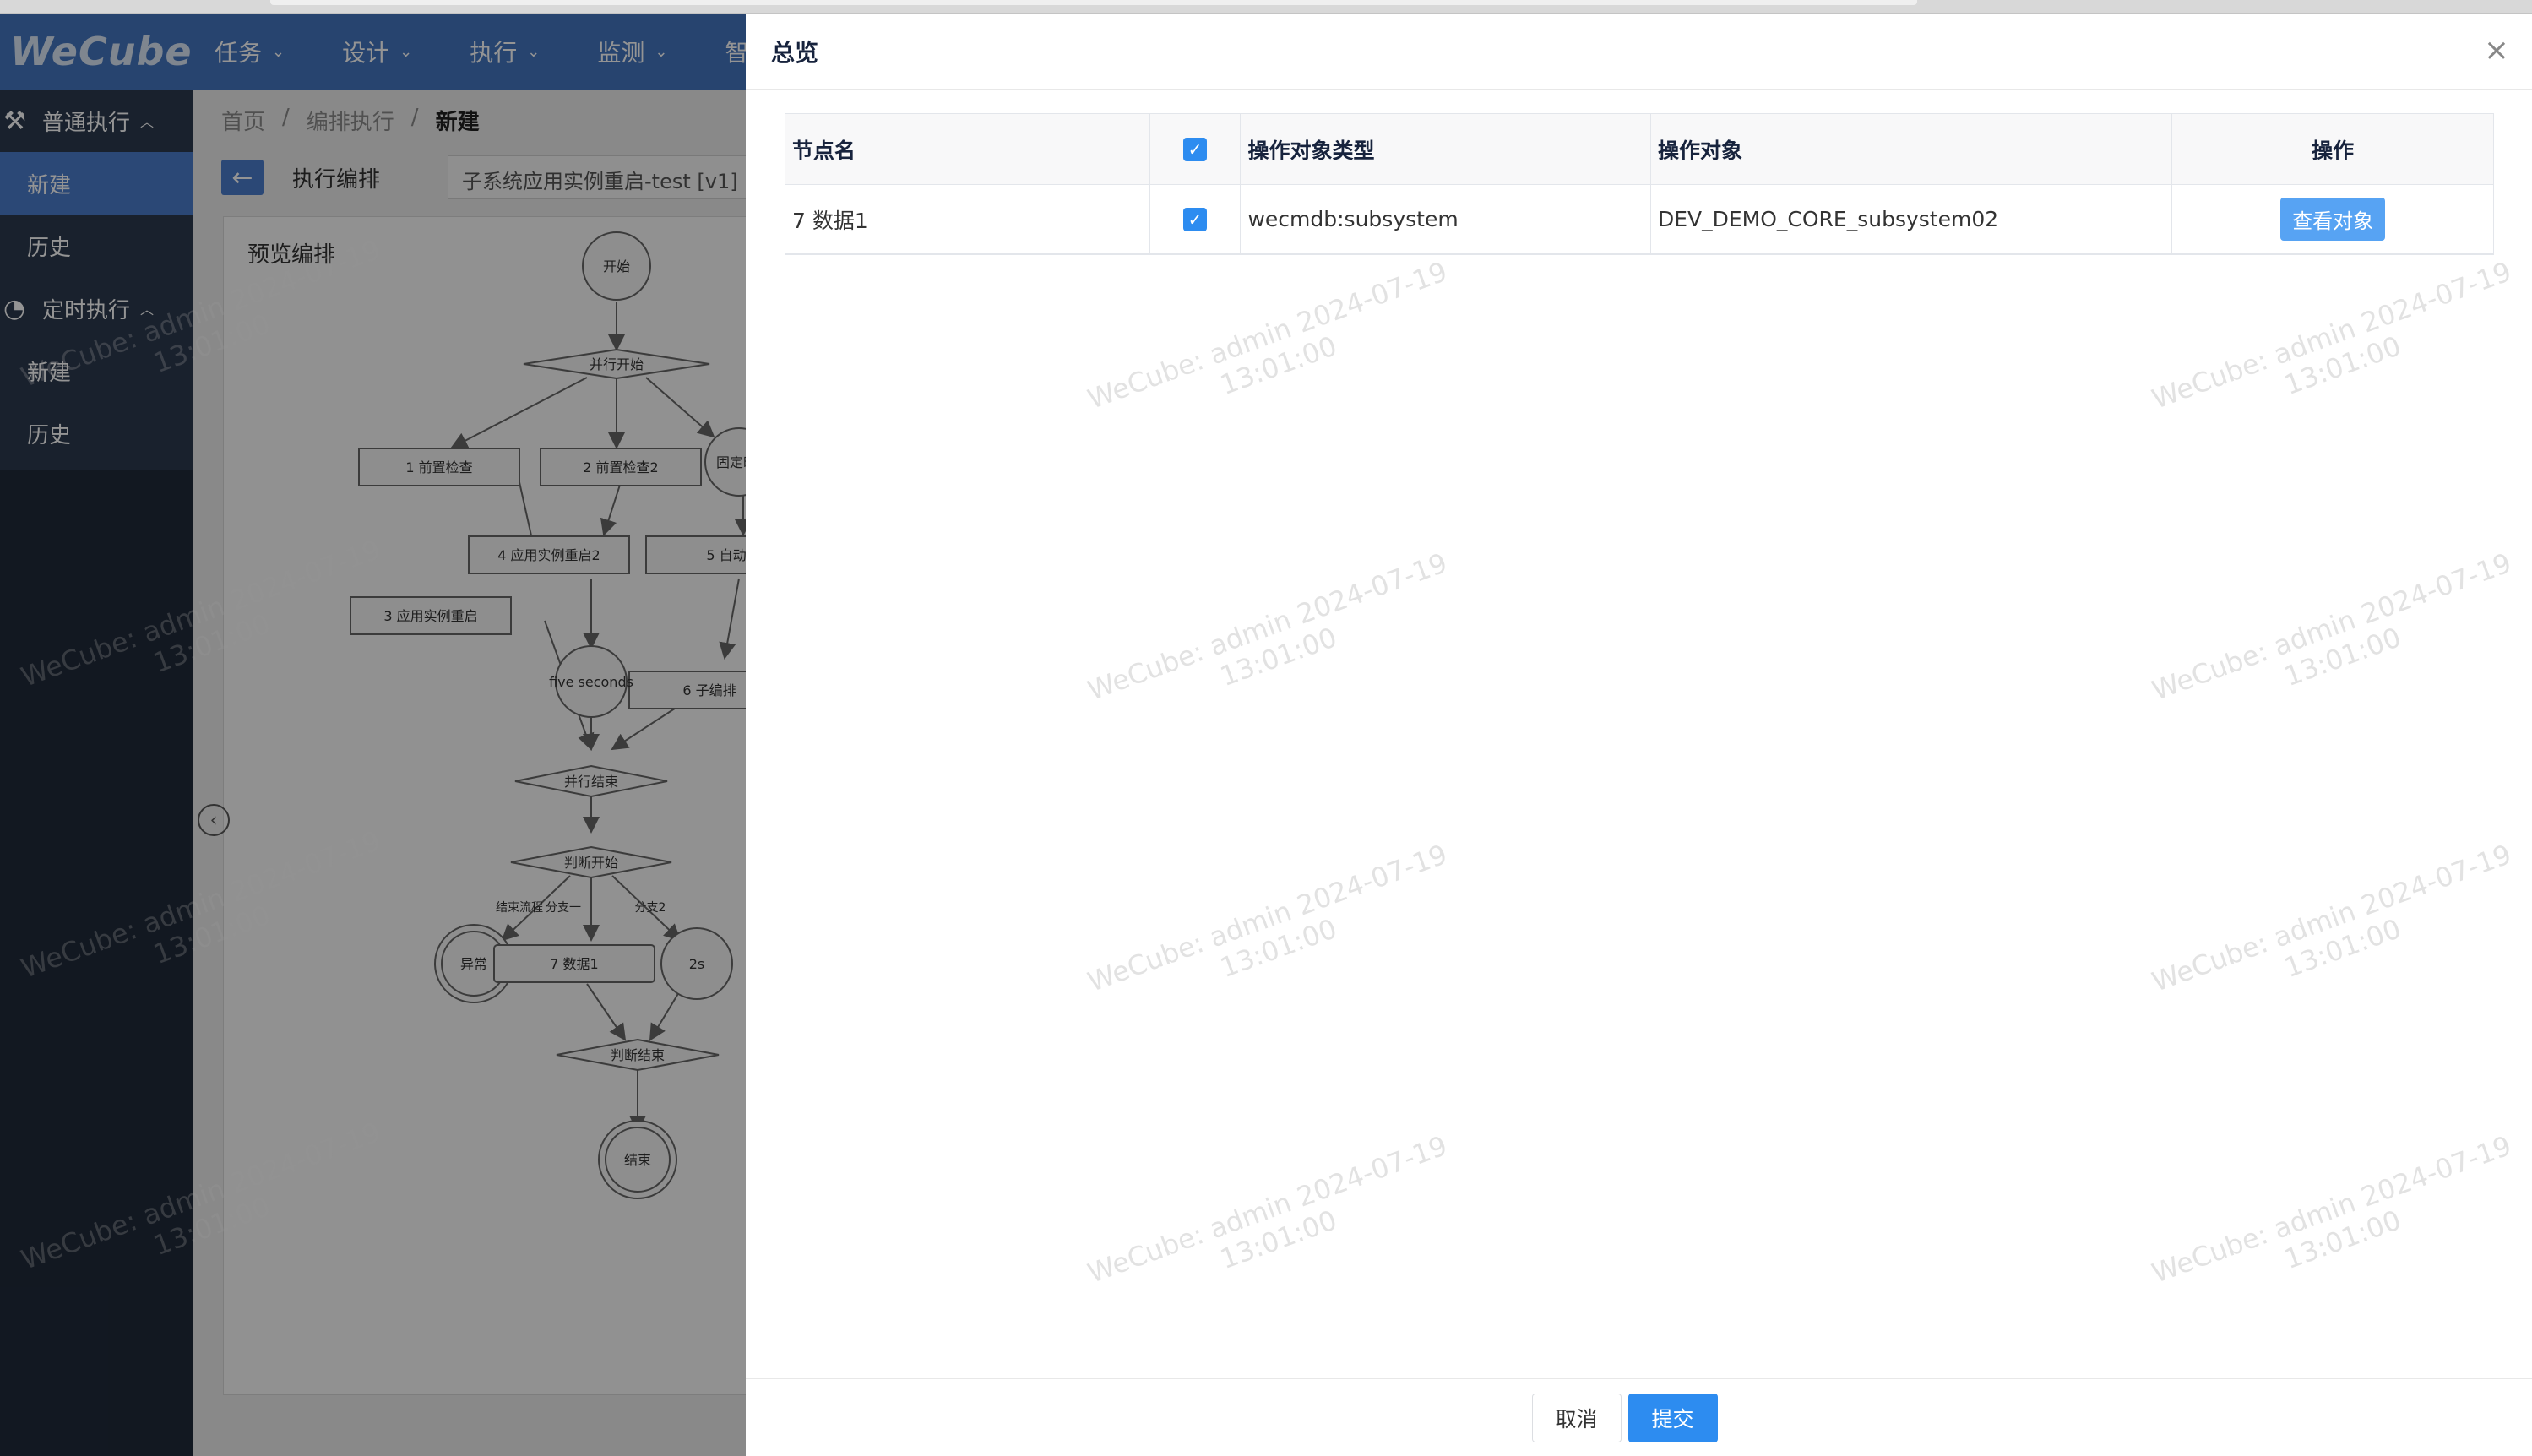  I want to click on cell-checkbox: ✓, so click(1196, 219).